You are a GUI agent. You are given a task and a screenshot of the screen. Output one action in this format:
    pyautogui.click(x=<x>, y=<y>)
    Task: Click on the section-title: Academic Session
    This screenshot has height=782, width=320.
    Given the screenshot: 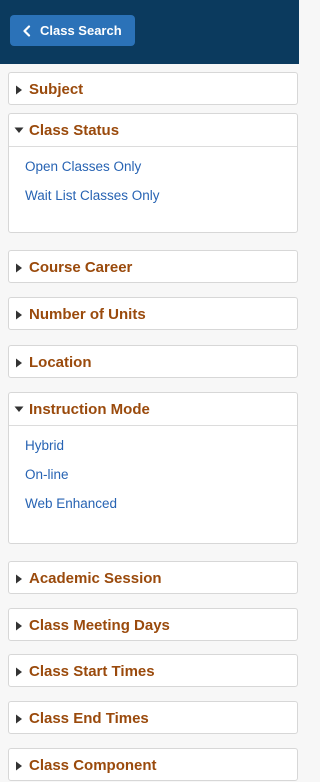 What is the action you would take?
    pyautogui.click(x=95, y=578)
    